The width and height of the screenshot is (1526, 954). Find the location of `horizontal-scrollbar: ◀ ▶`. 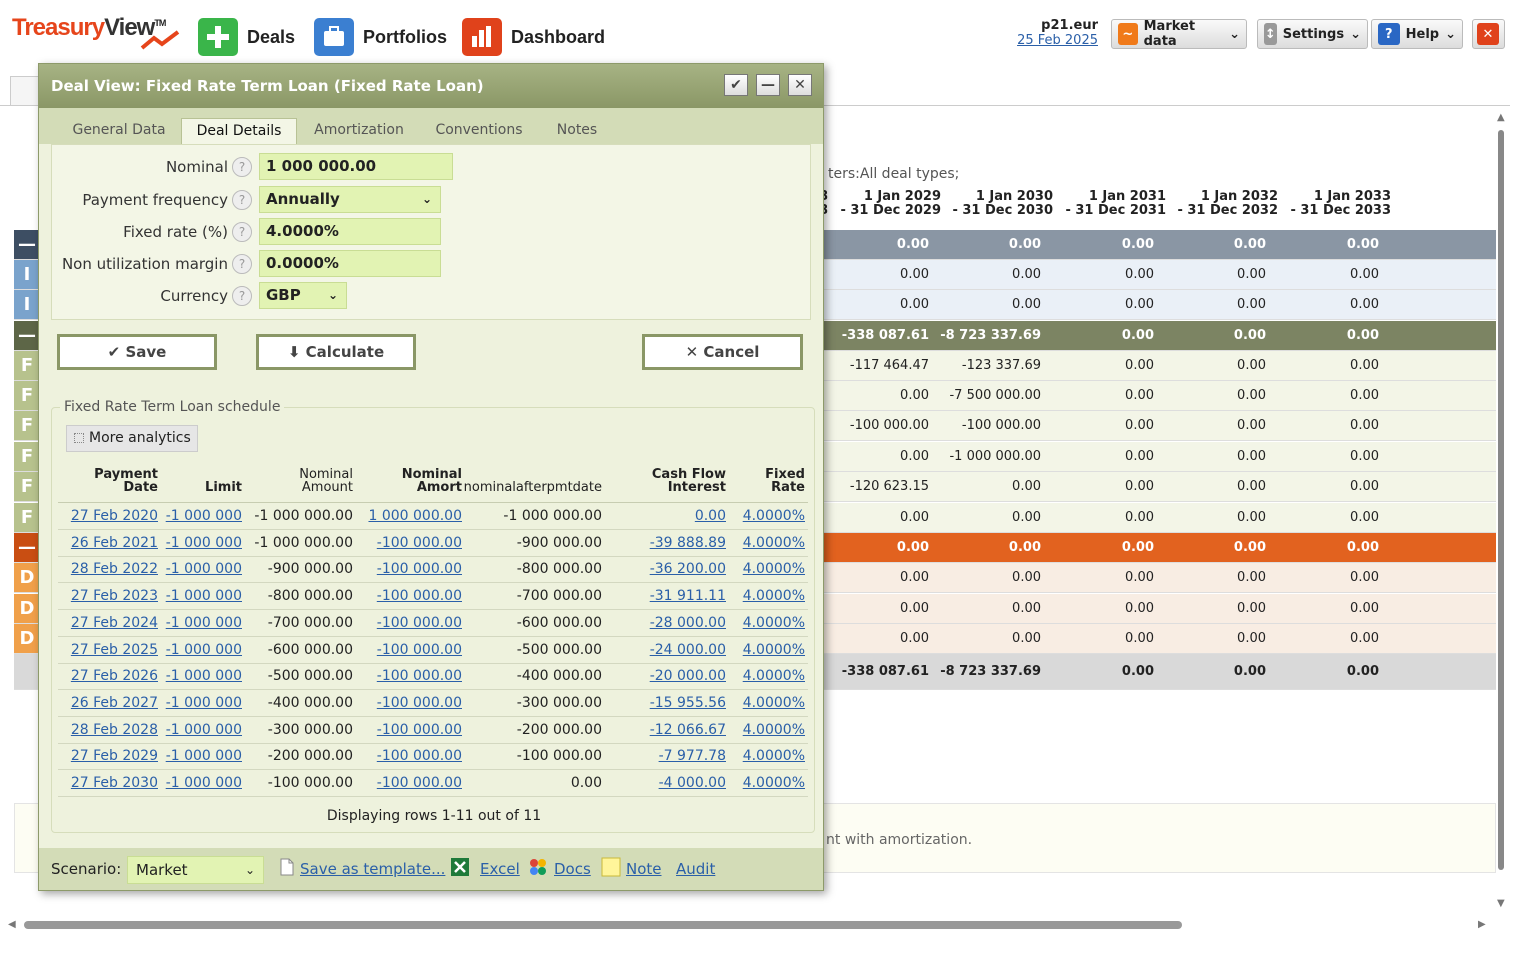

horizontal-scrollbar: ◀ ▶ is located at coordinates (745, 925).